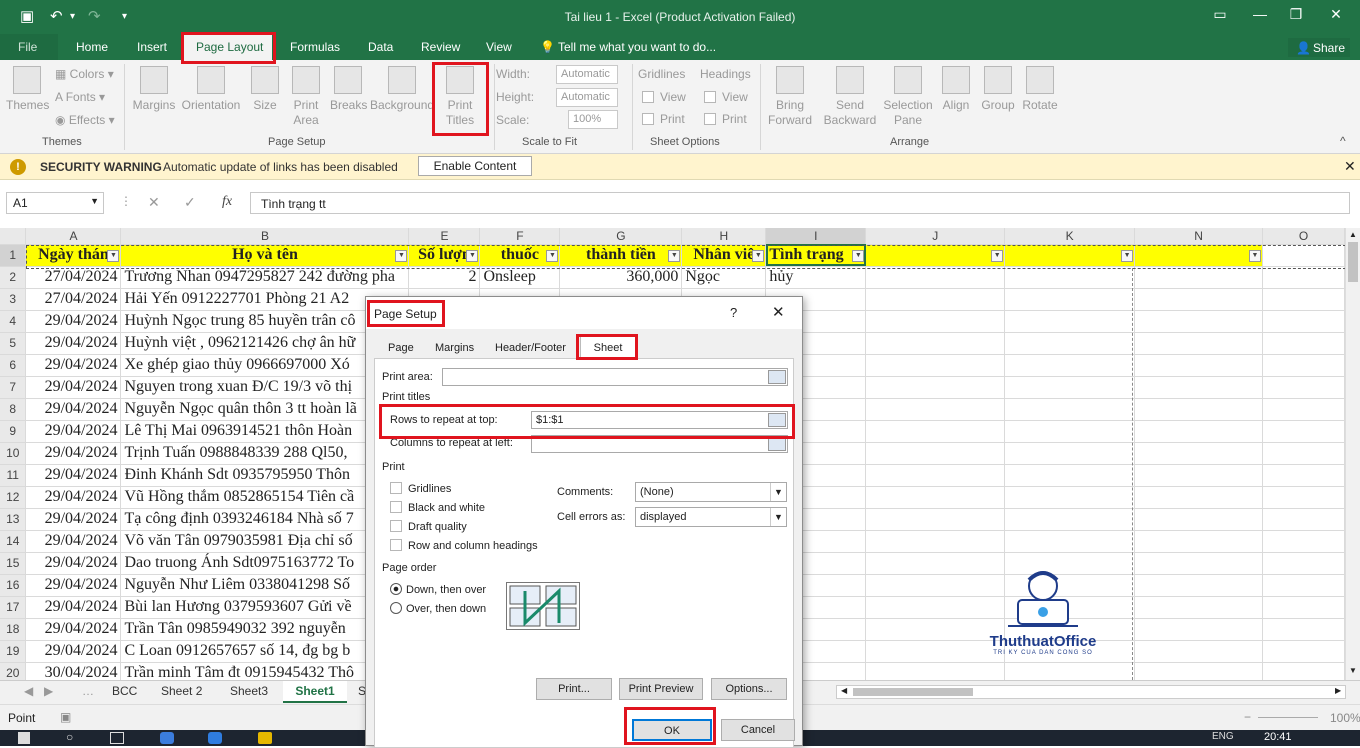 Image resolution: width=1360 pixels, height=748 pixels. I want to click on scroll-right-icon: ▶, so click(1338, 690).